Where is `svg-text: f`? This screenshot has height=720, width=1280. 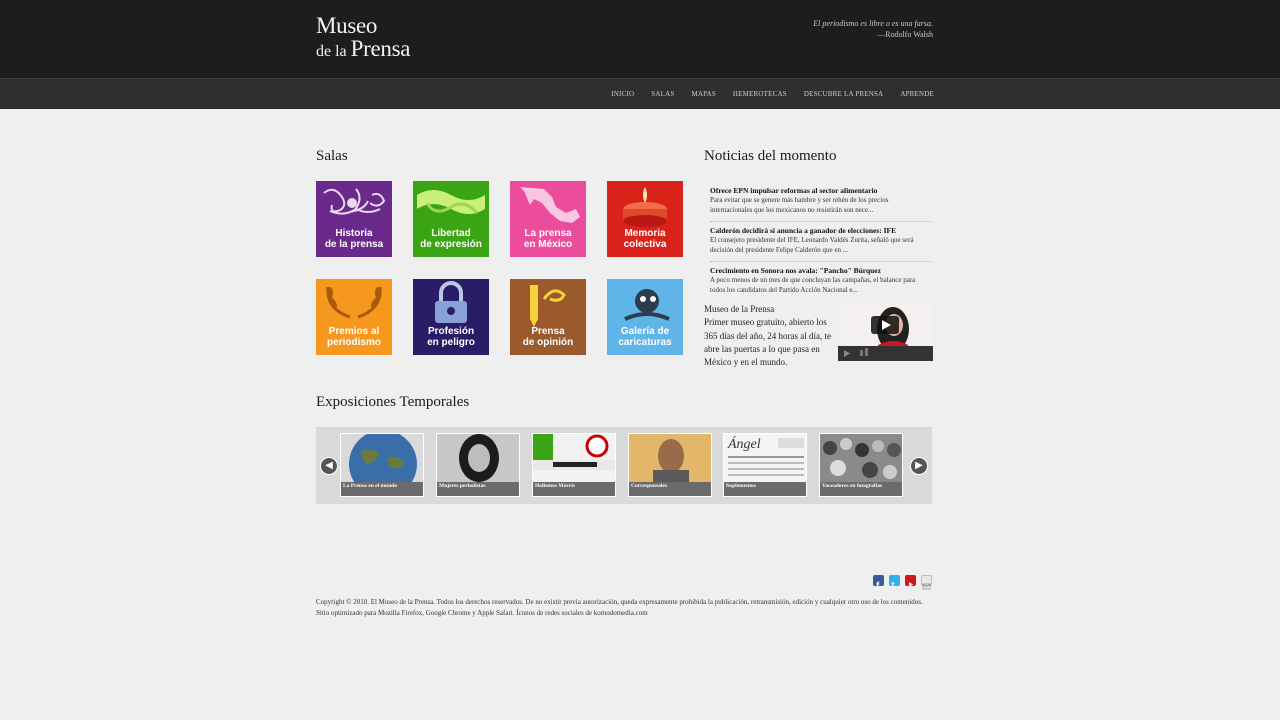
svg-text: f is located at coordinates (878, 585).